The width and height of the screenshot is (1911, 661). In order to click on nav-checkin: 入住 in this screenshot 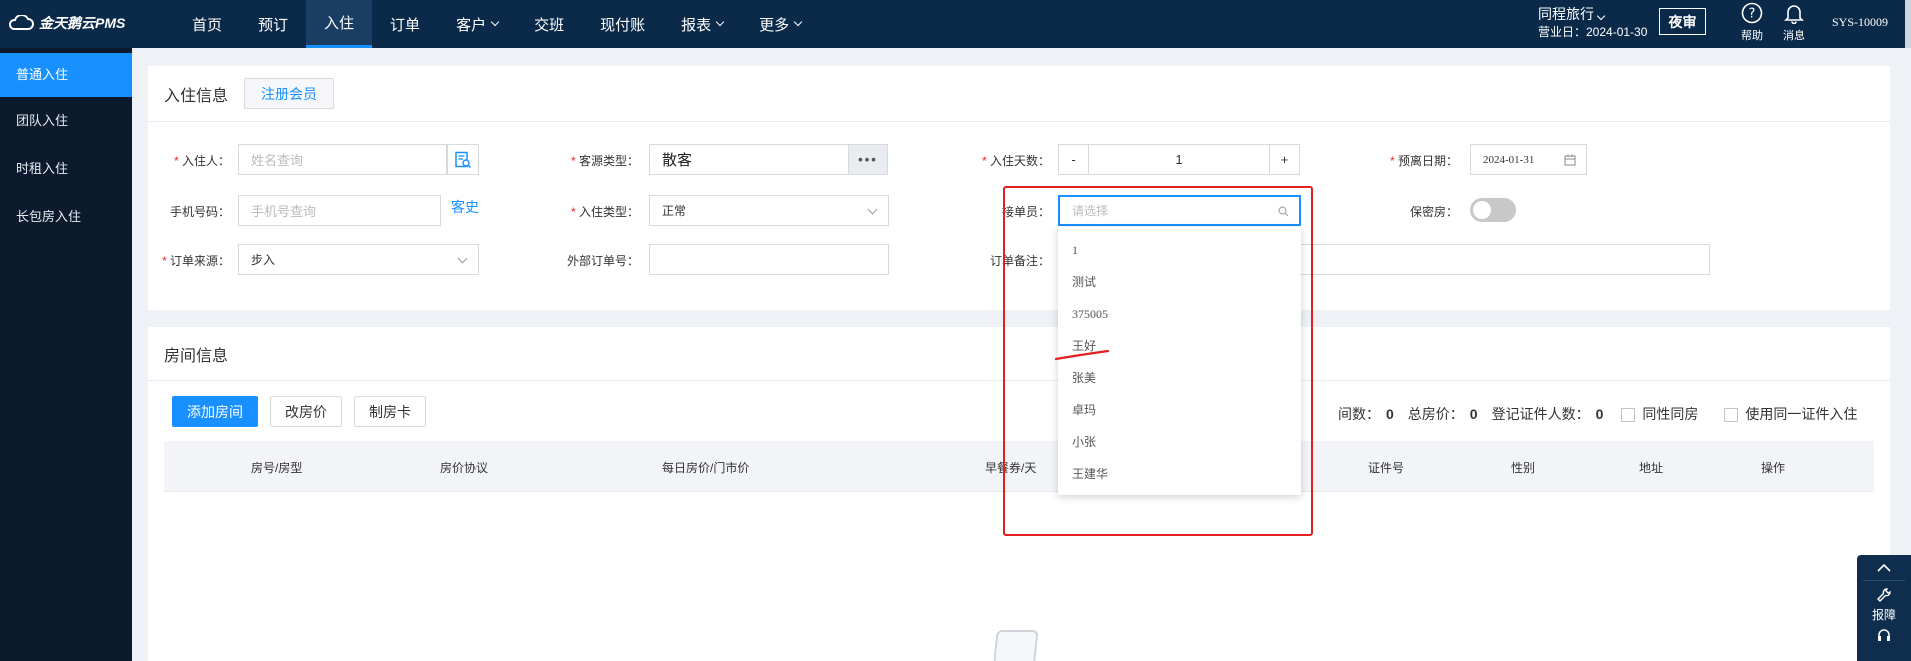, I will do `click(339, 24)`.